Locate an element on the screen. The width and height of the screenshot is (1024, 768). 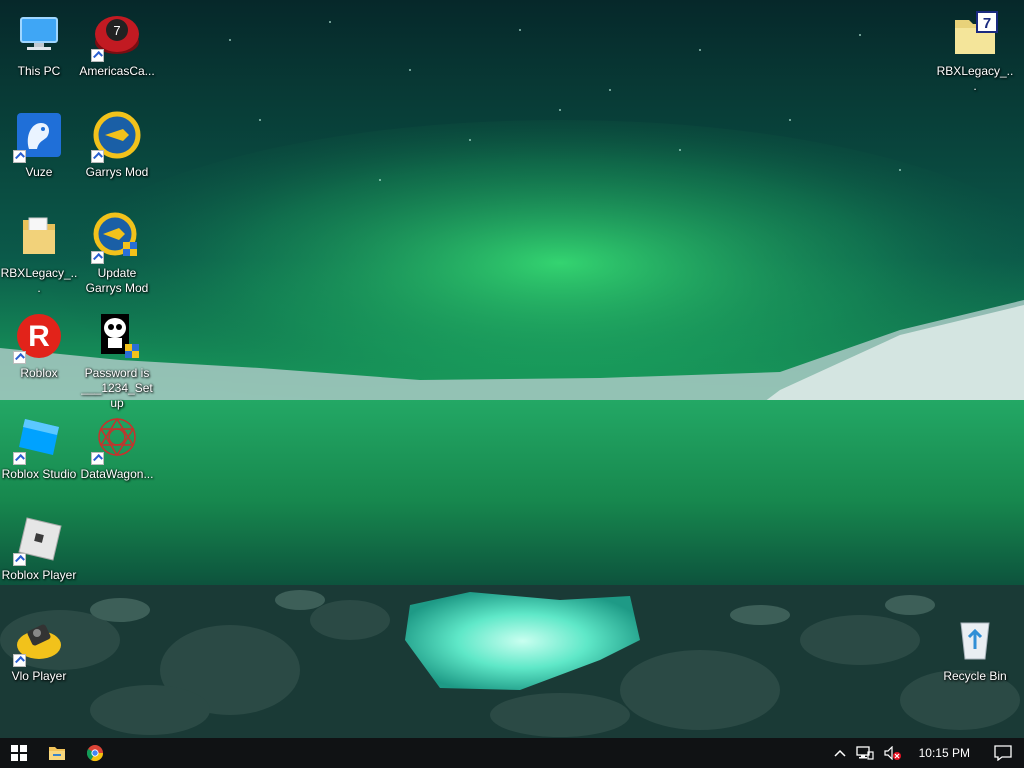
tray-overflow-button is located at coordinates (840, 753).